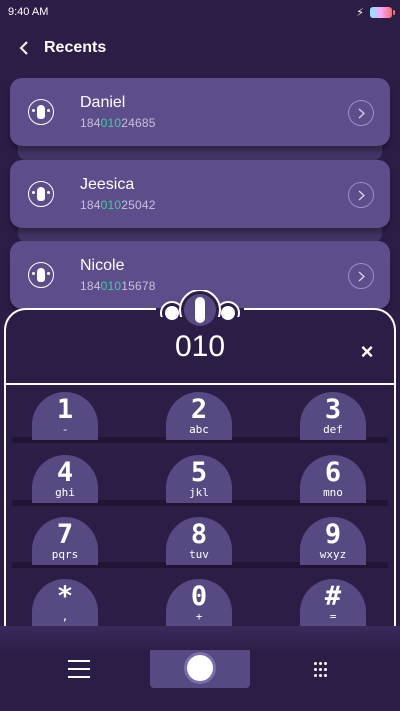 This screenshot has height=711, width=400. What do you see at coordinates (65, 429) in the screenshot?
I see `key-letters: -` at bounding box center [65, 429].